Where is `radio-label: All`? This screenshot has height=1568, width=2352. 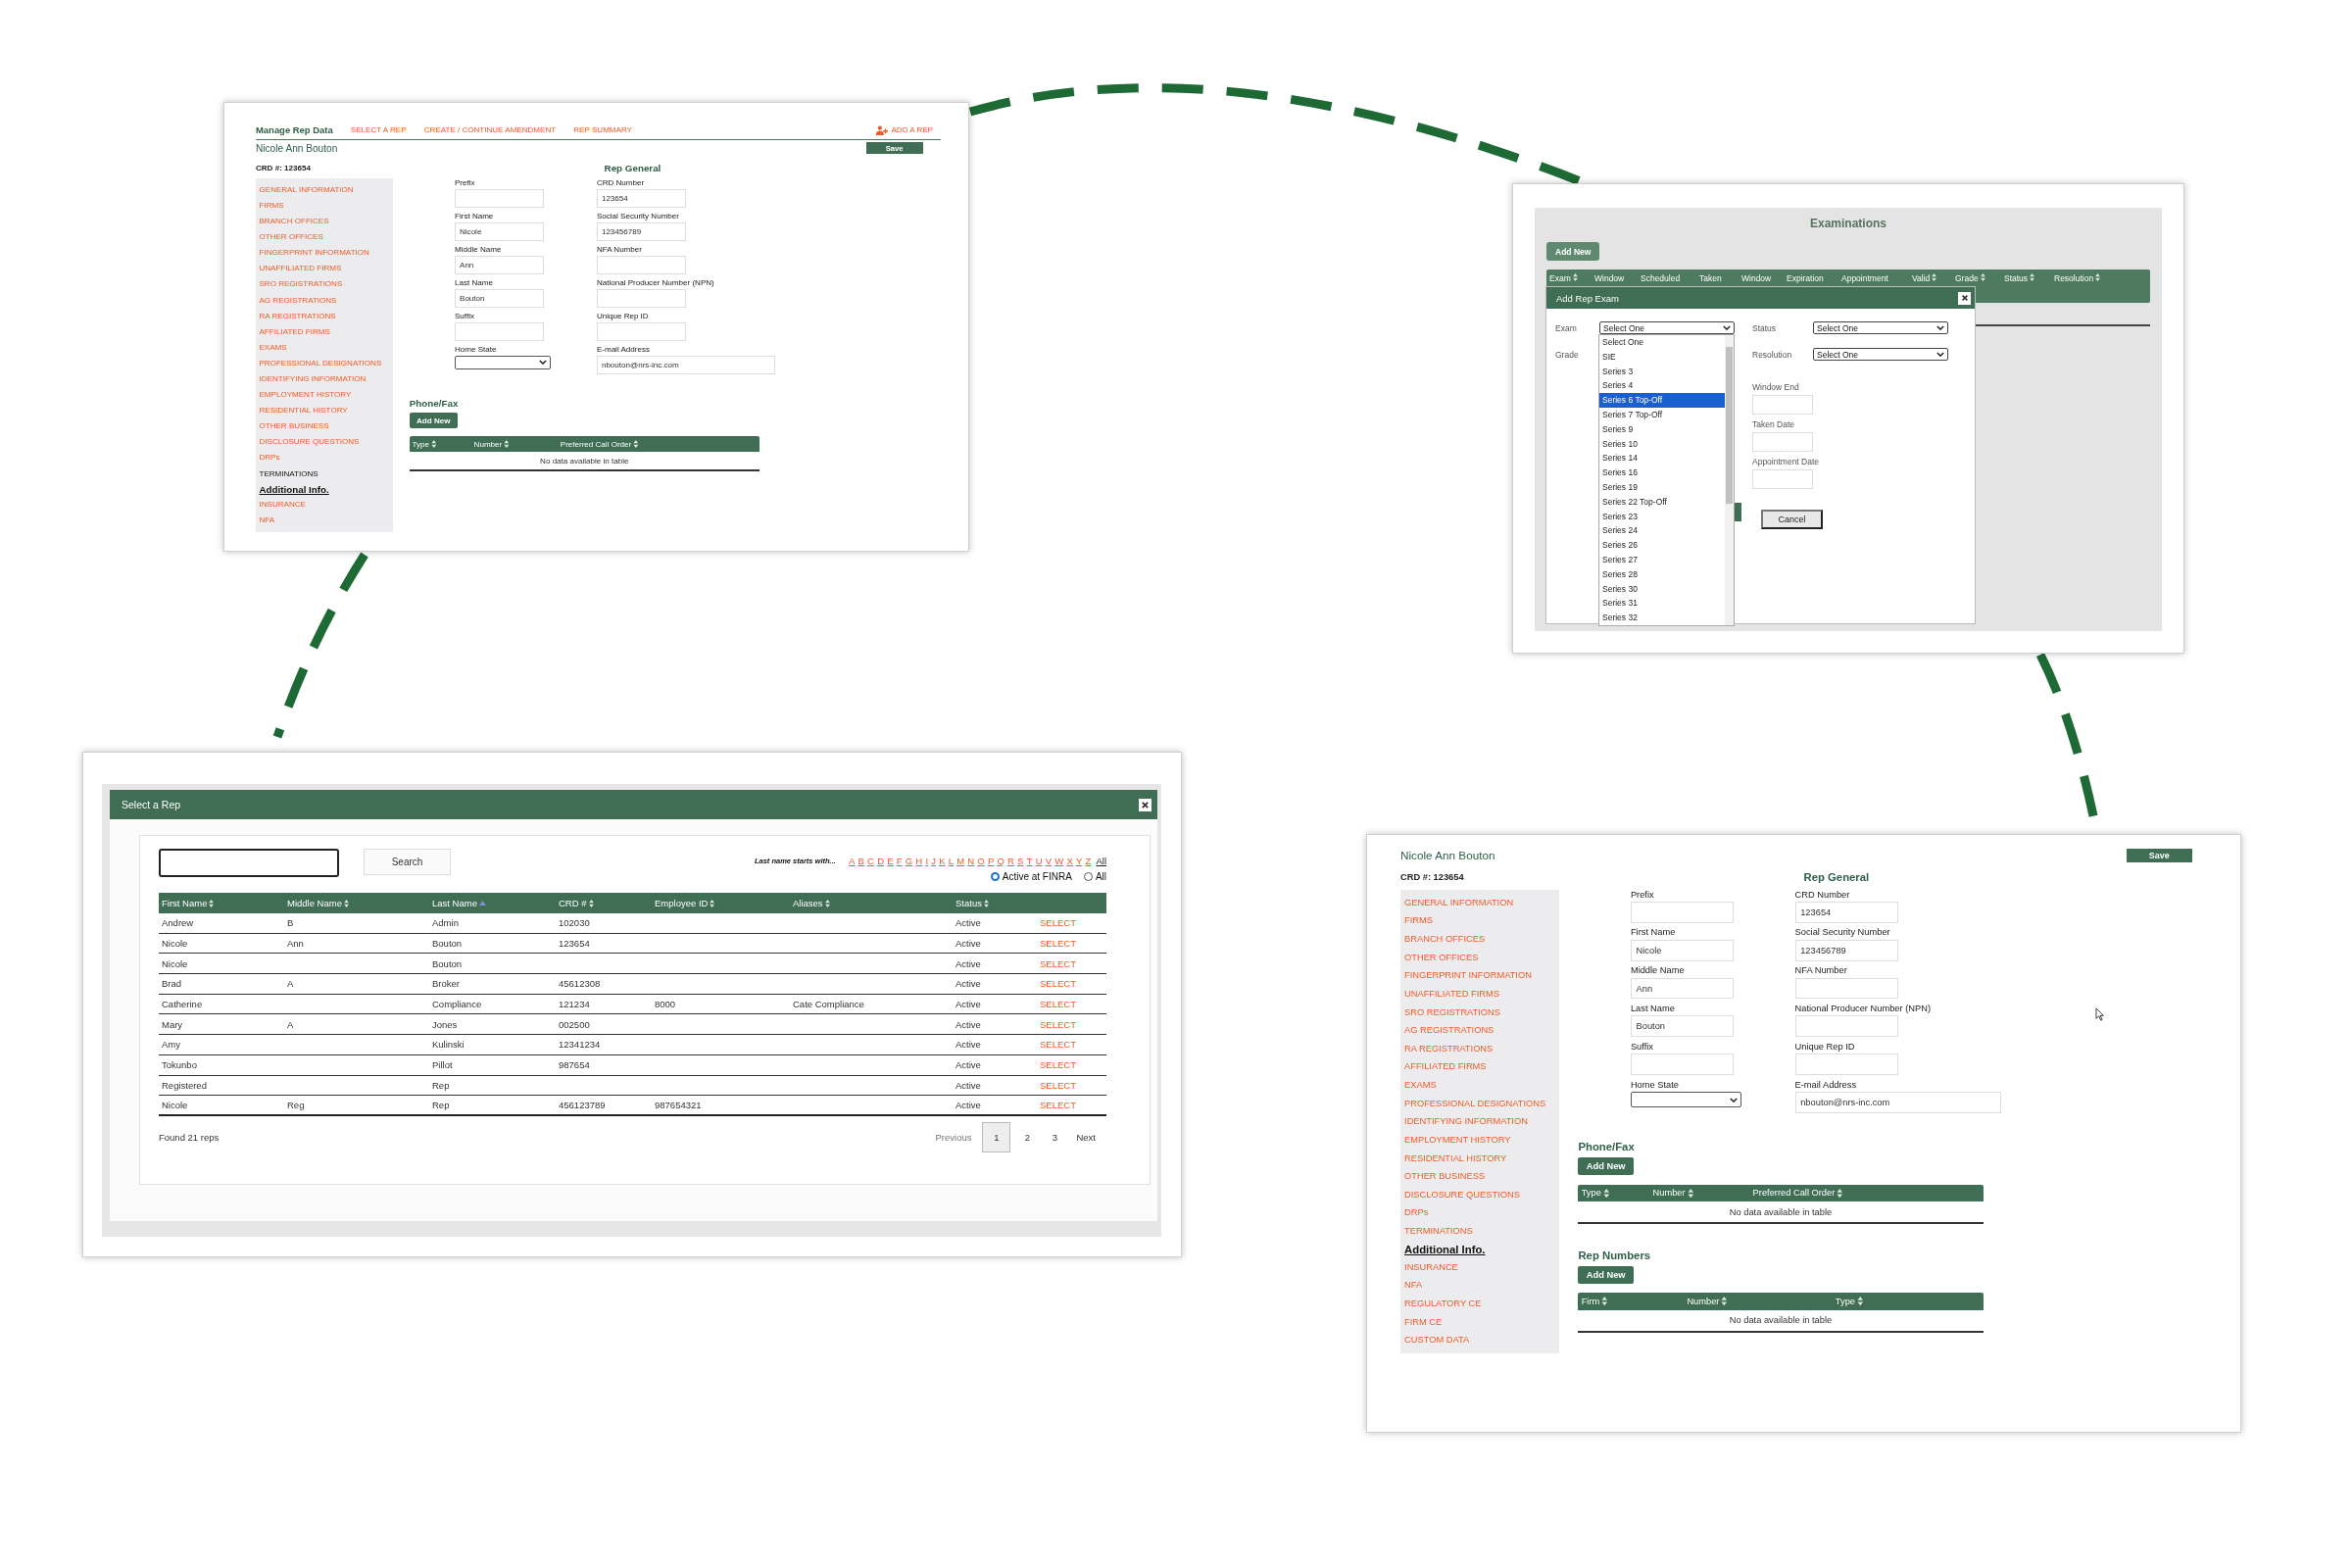
radio-label: All is located at coordinates (1100, 876).